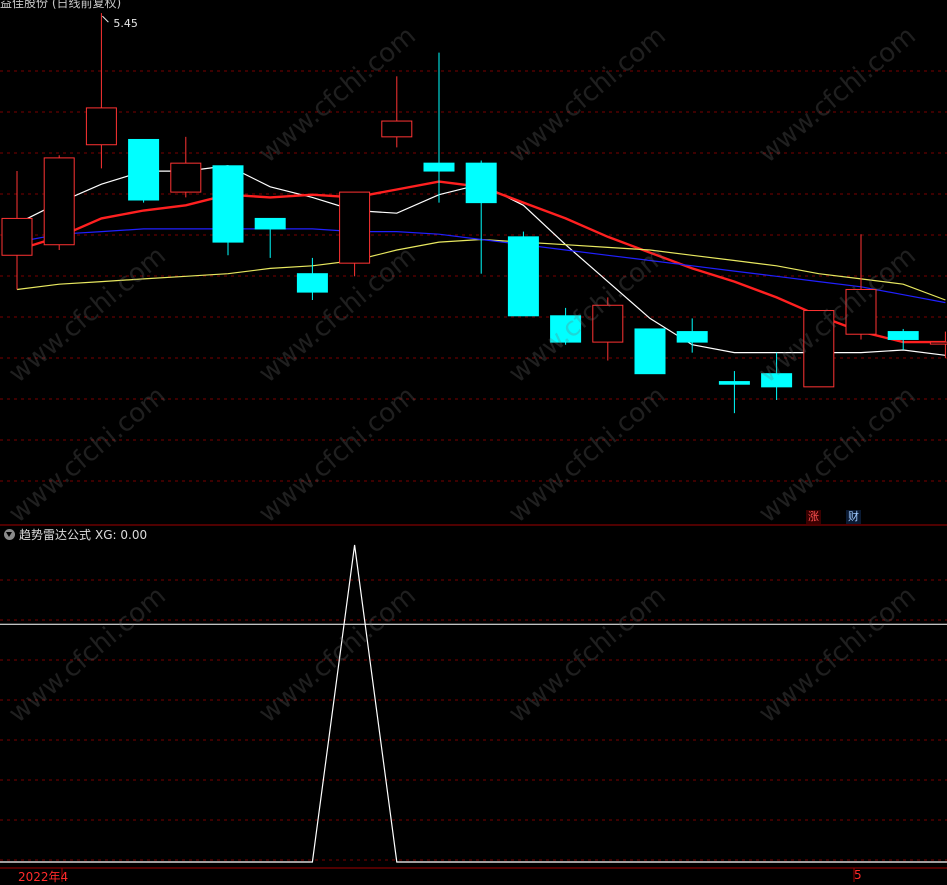 The image size is (947, 885). I want to click on indicator-header: 趋势雷达公式 XG: 0.00, so click(75, 534).